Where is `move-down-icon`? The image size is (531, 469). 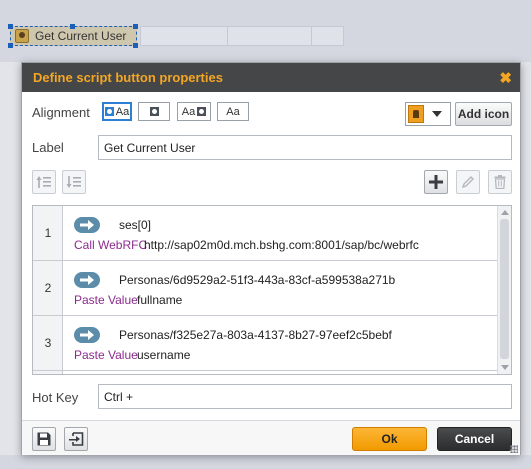 move-down-icon is located at coordinates (73, 182).